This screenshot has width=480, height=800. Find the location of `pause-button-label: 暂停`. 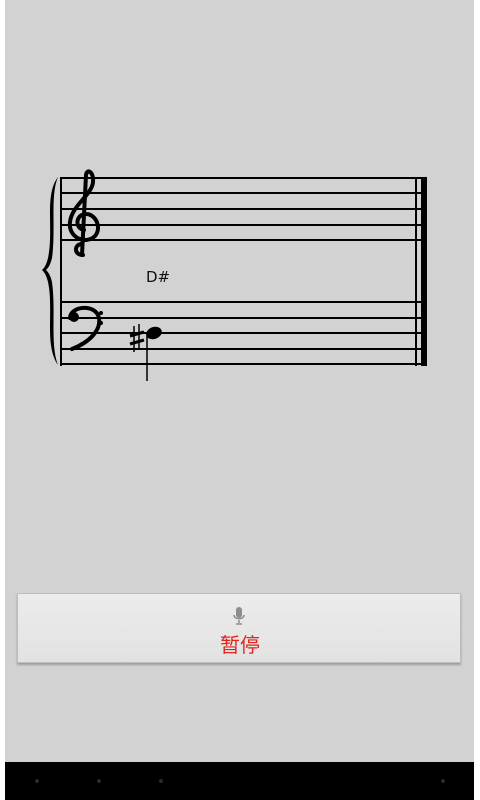

pause-button-label: 暂停 is located at coordinates (240, 643).